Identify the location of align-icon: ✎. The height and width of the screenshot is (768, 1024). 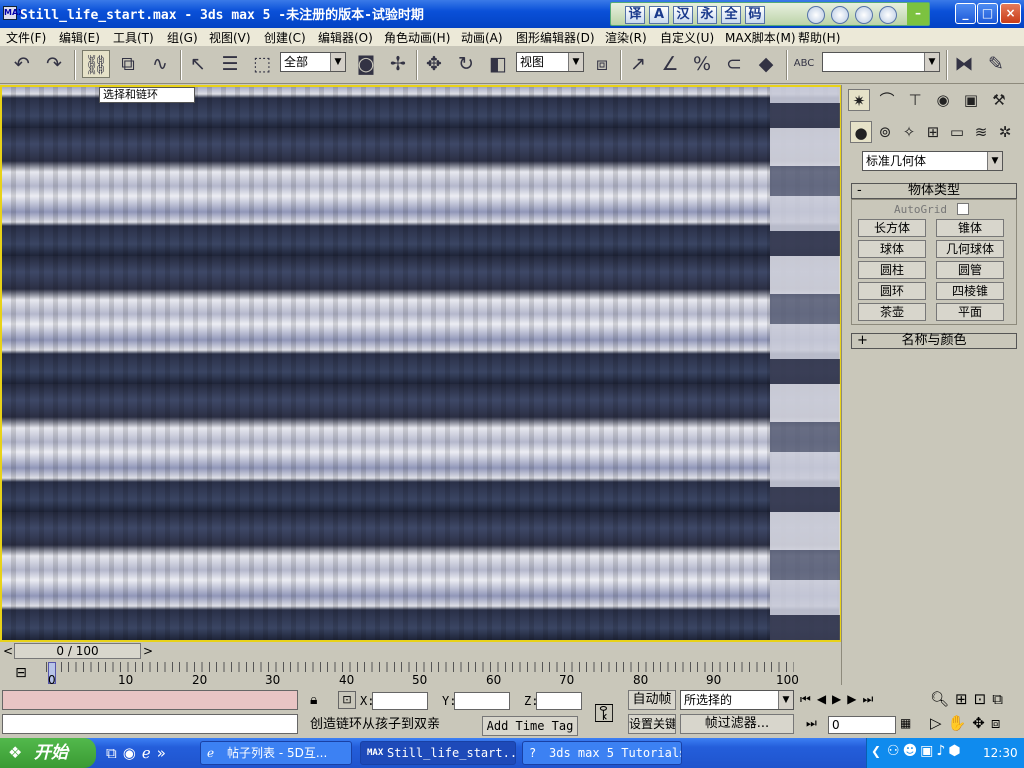
(996, 64).